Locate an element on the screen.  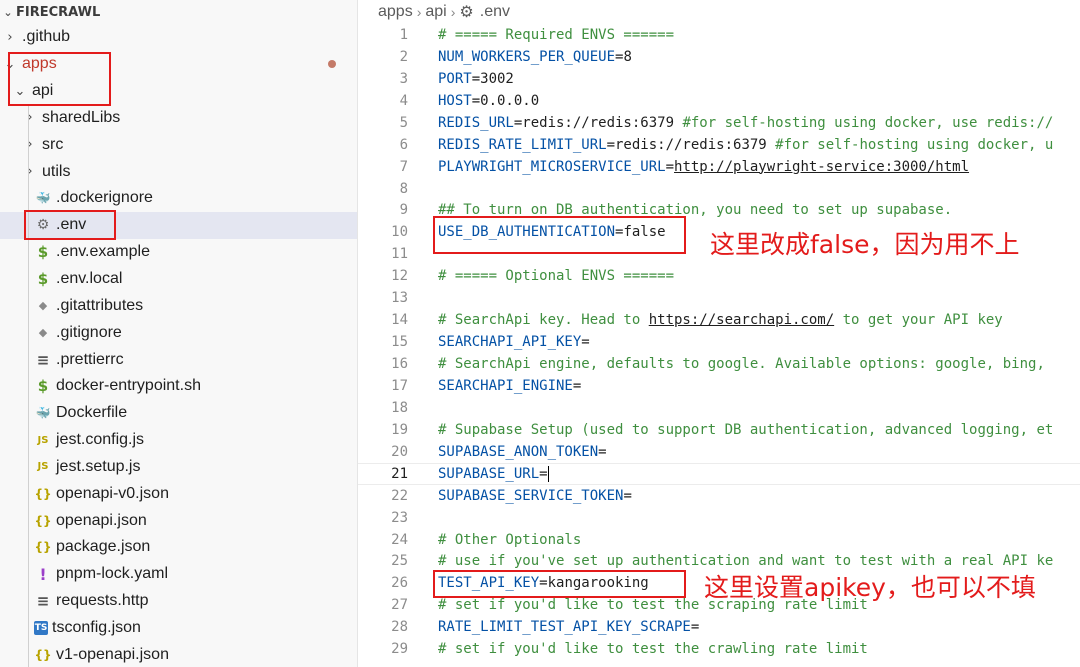
tree-item: {} package.json is located at coordinates (178, 547).